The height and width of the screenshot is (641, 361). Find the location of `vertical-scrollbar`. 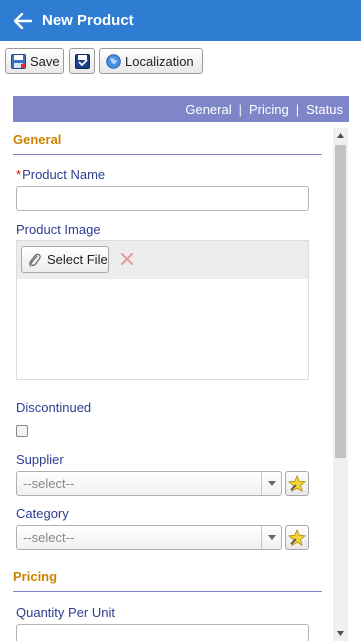

vertical-scrollbar is located at coordinates (340, 384).